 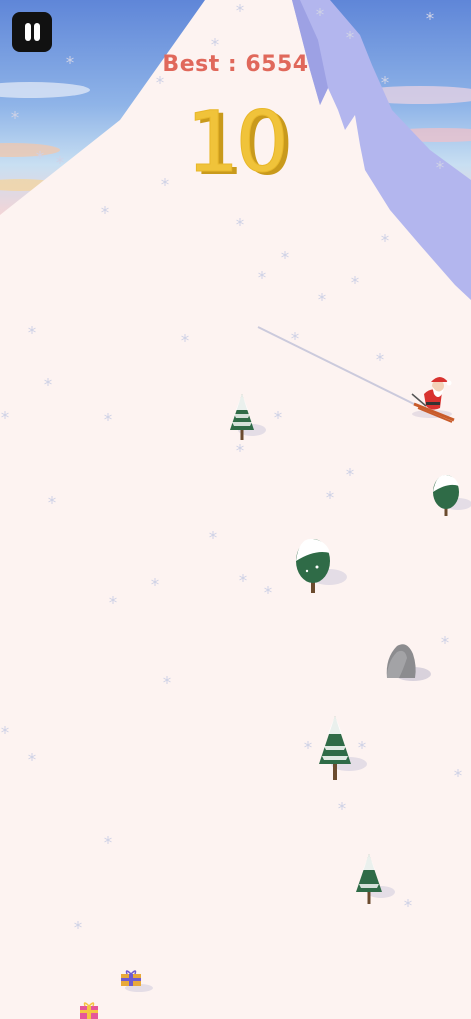 I want to click on best-score-label: Best : 6554, so click(x=235, y=64).